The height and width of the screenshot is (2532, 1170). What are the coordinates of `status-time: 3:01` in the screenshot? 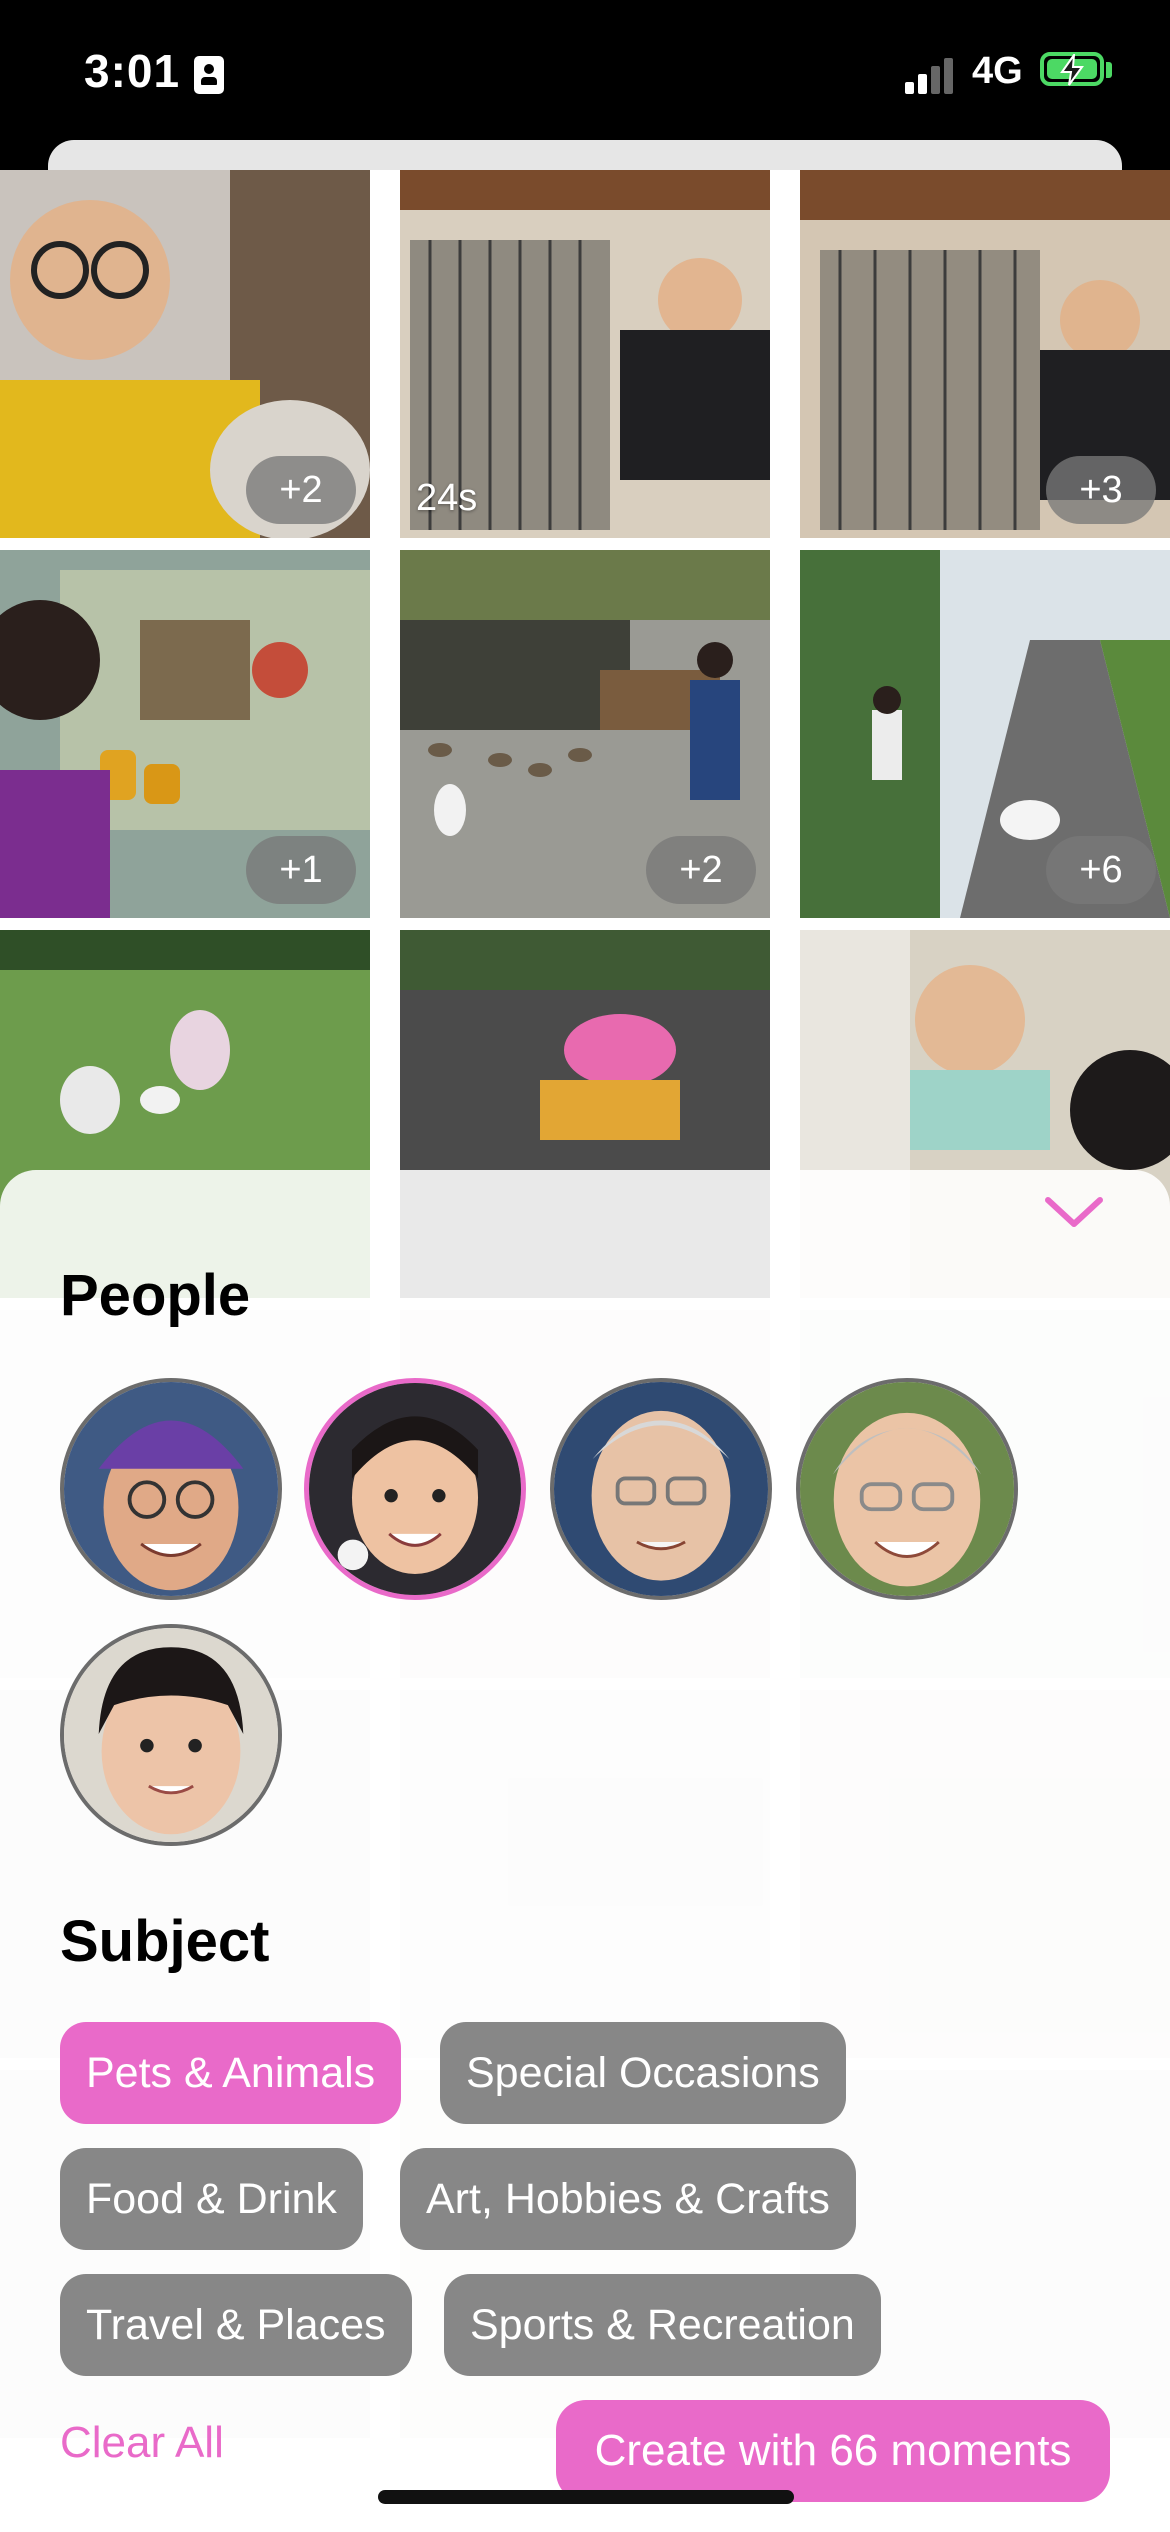 It's located at (132, 71).